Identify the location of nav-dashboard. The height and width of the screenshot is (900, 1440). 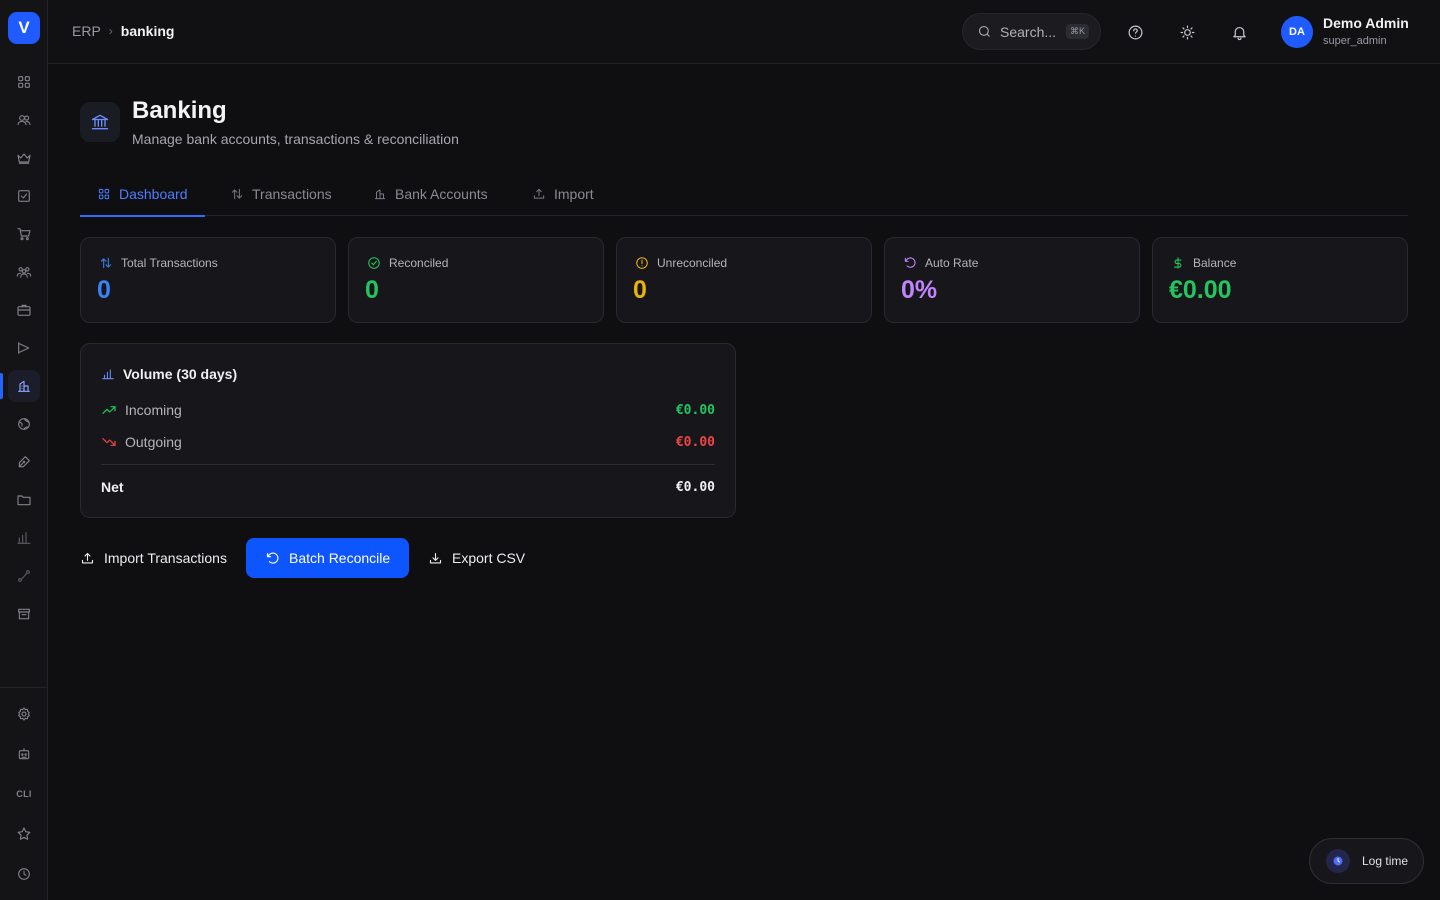
(24, 82).